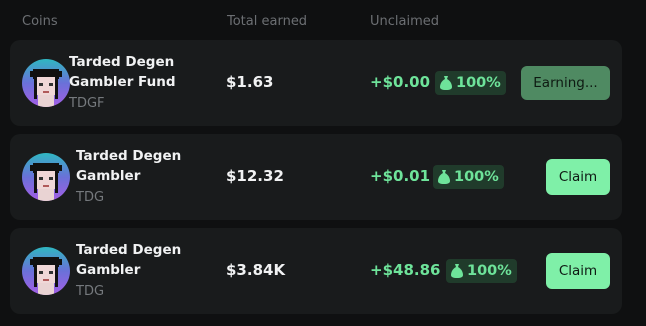 The height and width of the screenshot is (326, 646). Describe the element at coordinates (400, 82) in the screenshot. I see `unclaimed-value: +$0.00` at that location.